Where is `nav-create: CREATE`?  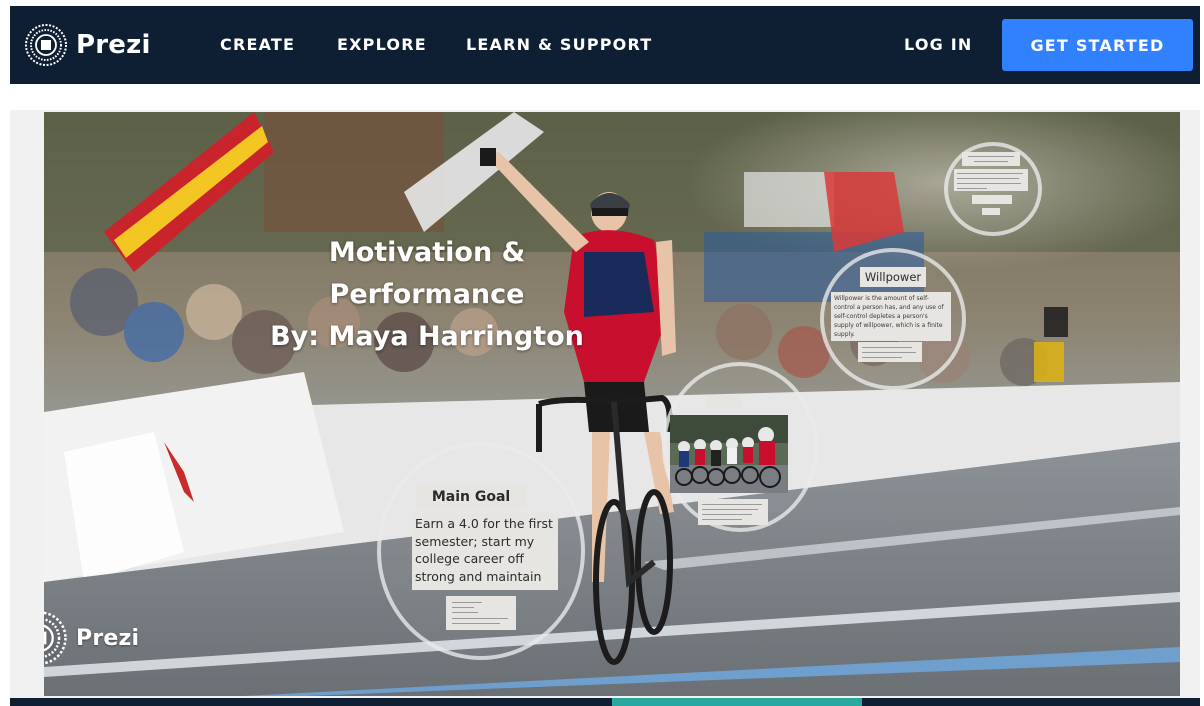 nav-create: CREATE is located at coordinates (257, 44).